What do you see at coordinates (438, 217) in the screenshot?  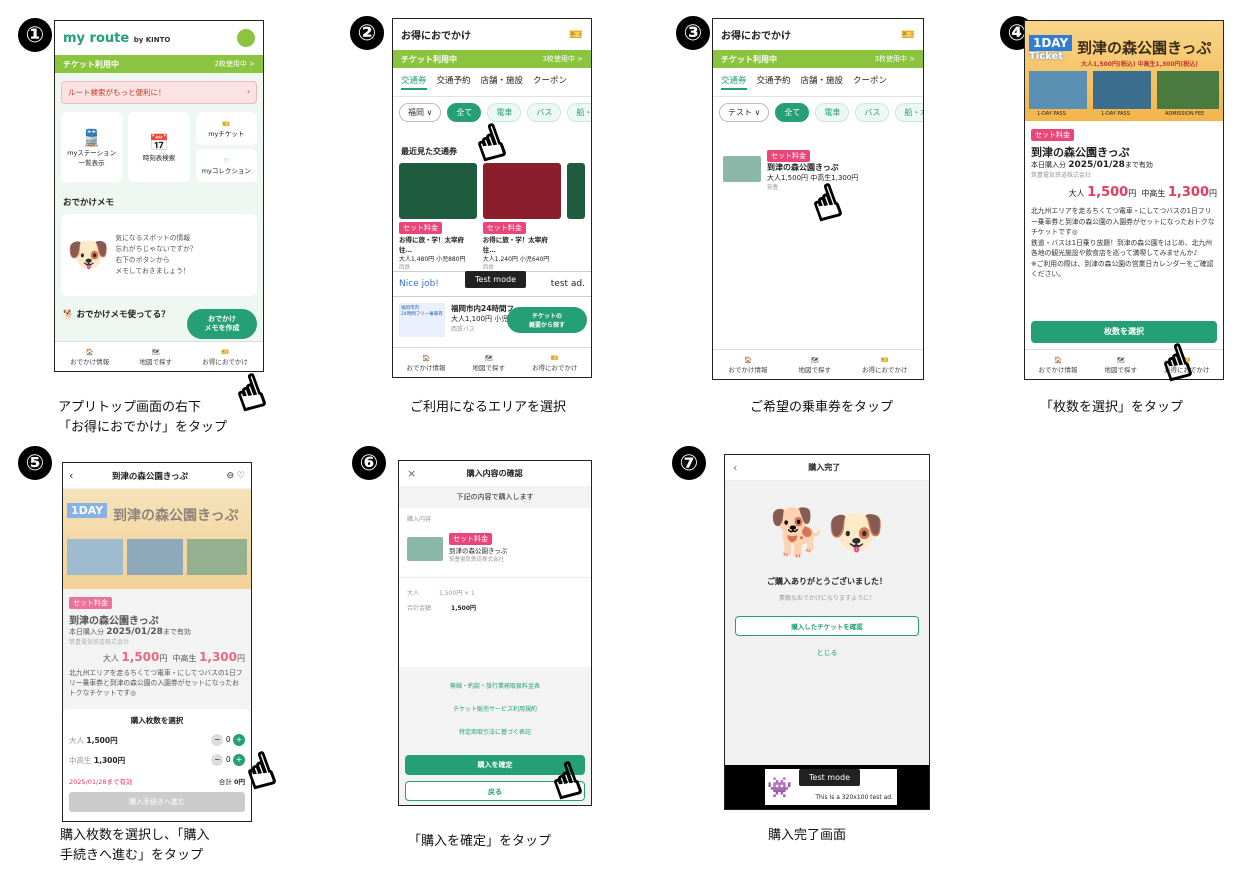 I see `recent-card-1: セット料金 お得に旅・学！太宰府往… 大人1,480円 小児880円 西鉄` at bounding box center [438, 217].